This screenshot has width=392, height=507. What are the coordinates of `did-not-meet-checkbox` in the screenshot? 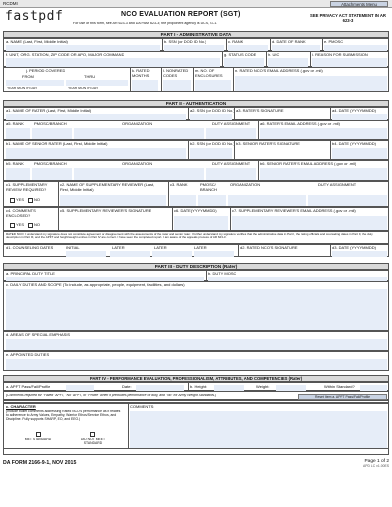 It's located at (92, 434).